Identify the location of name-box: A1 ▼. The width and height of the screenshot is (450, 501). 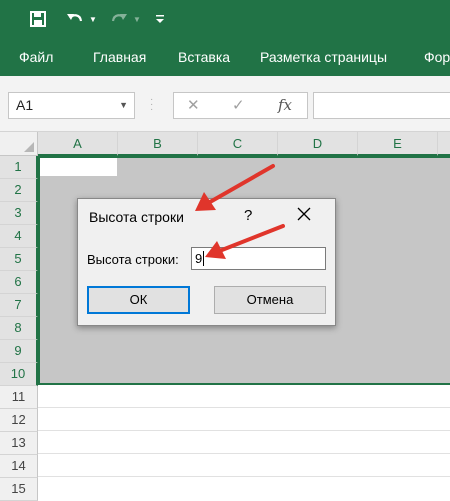
(71, 105).